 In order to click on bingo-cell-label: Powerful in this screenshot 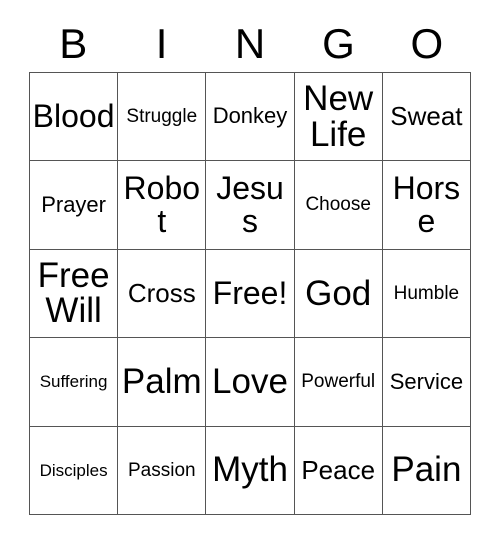, I will do `click(338, 382)`.